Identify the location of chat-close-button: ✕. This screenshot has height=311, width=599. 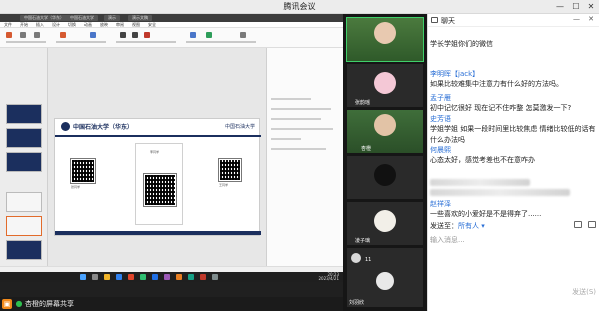
(591, 19).